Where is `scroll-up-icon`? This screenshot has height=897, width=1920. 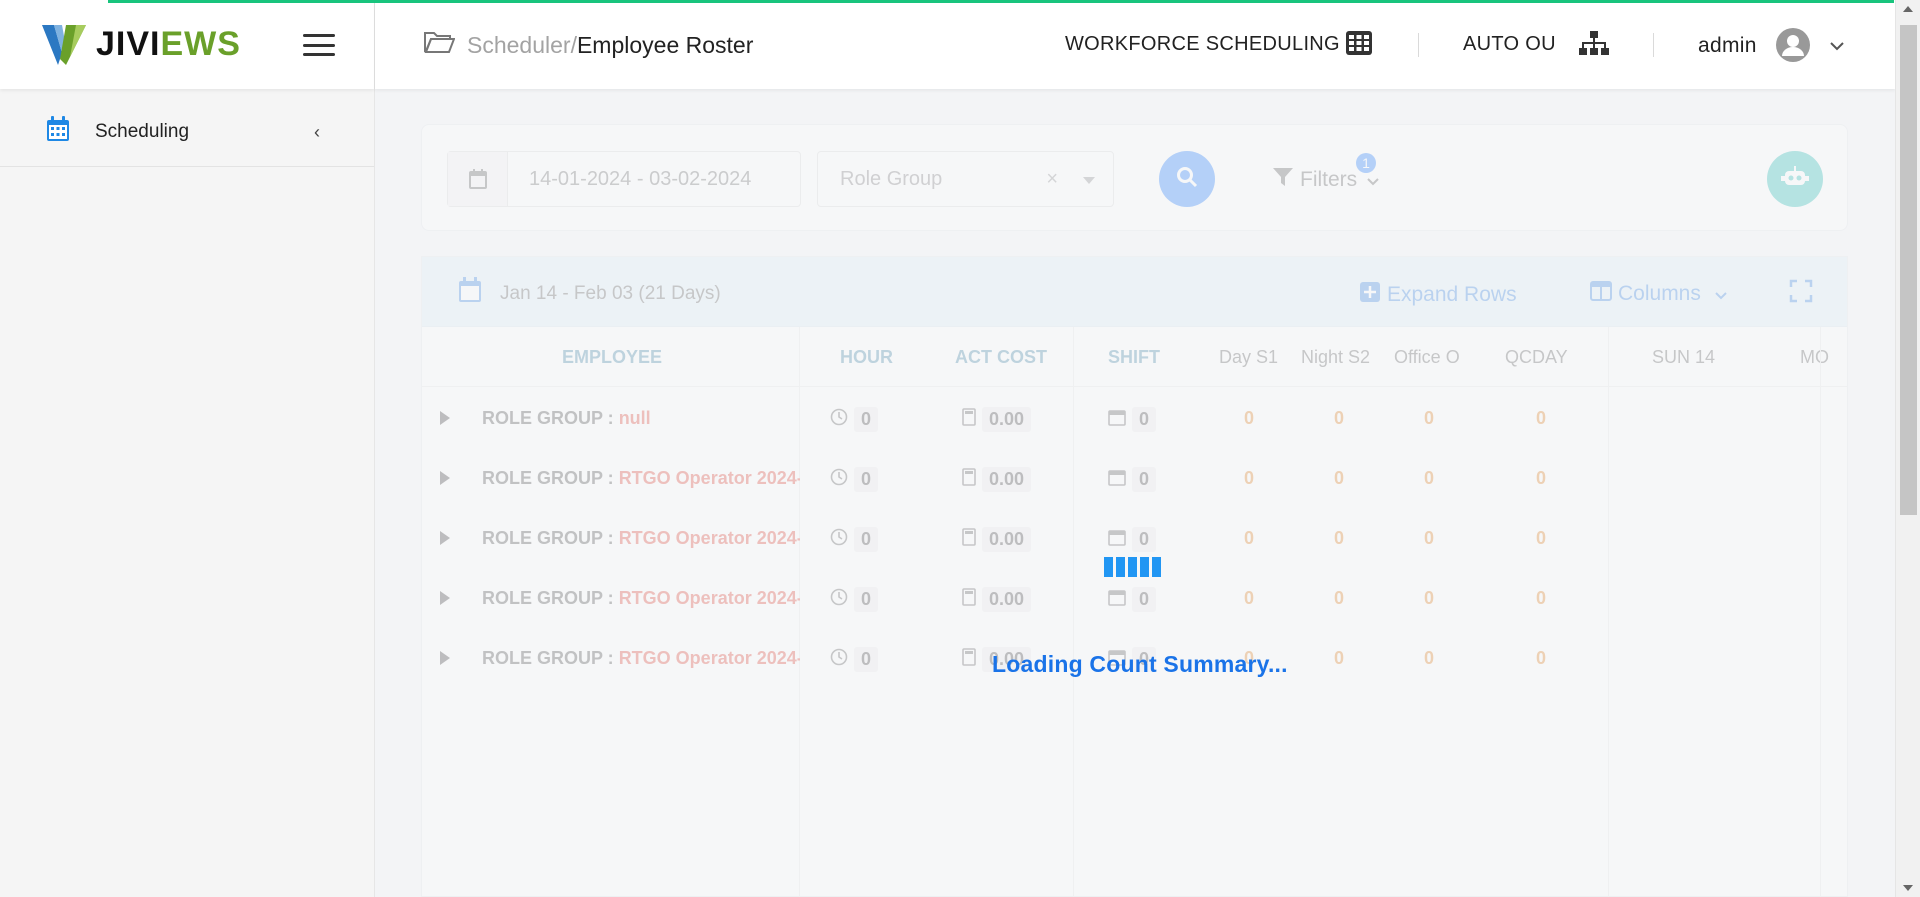
scroll-up-icon is located at coordinates (1908, 9).